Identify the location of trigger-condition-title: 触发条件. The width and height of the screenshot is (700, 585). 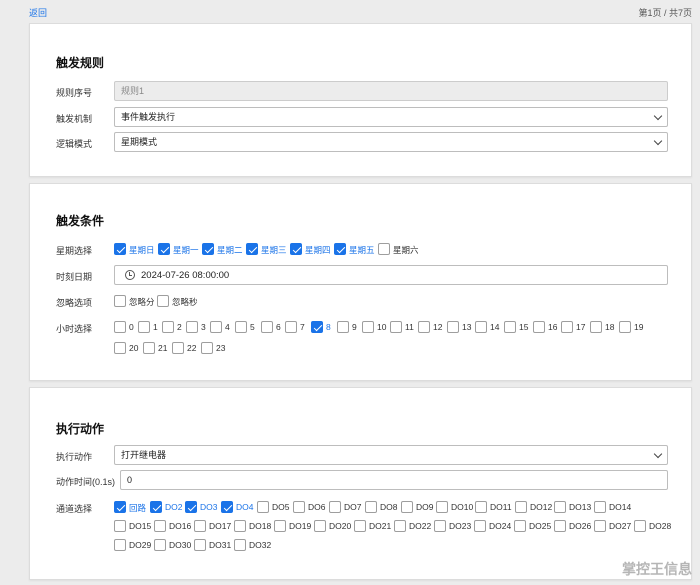
(80, 221).